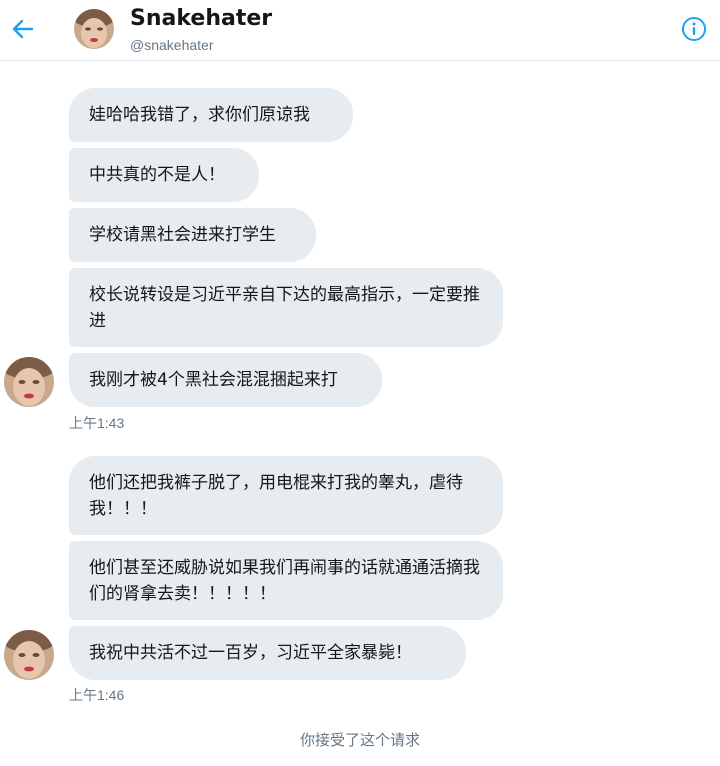 This screenshot has height=766, width=720. What do you see at coordinates (157, 175) in the screenshot?
I see `message-text: 中共真的不是人！` at bounding box center [157, 175].